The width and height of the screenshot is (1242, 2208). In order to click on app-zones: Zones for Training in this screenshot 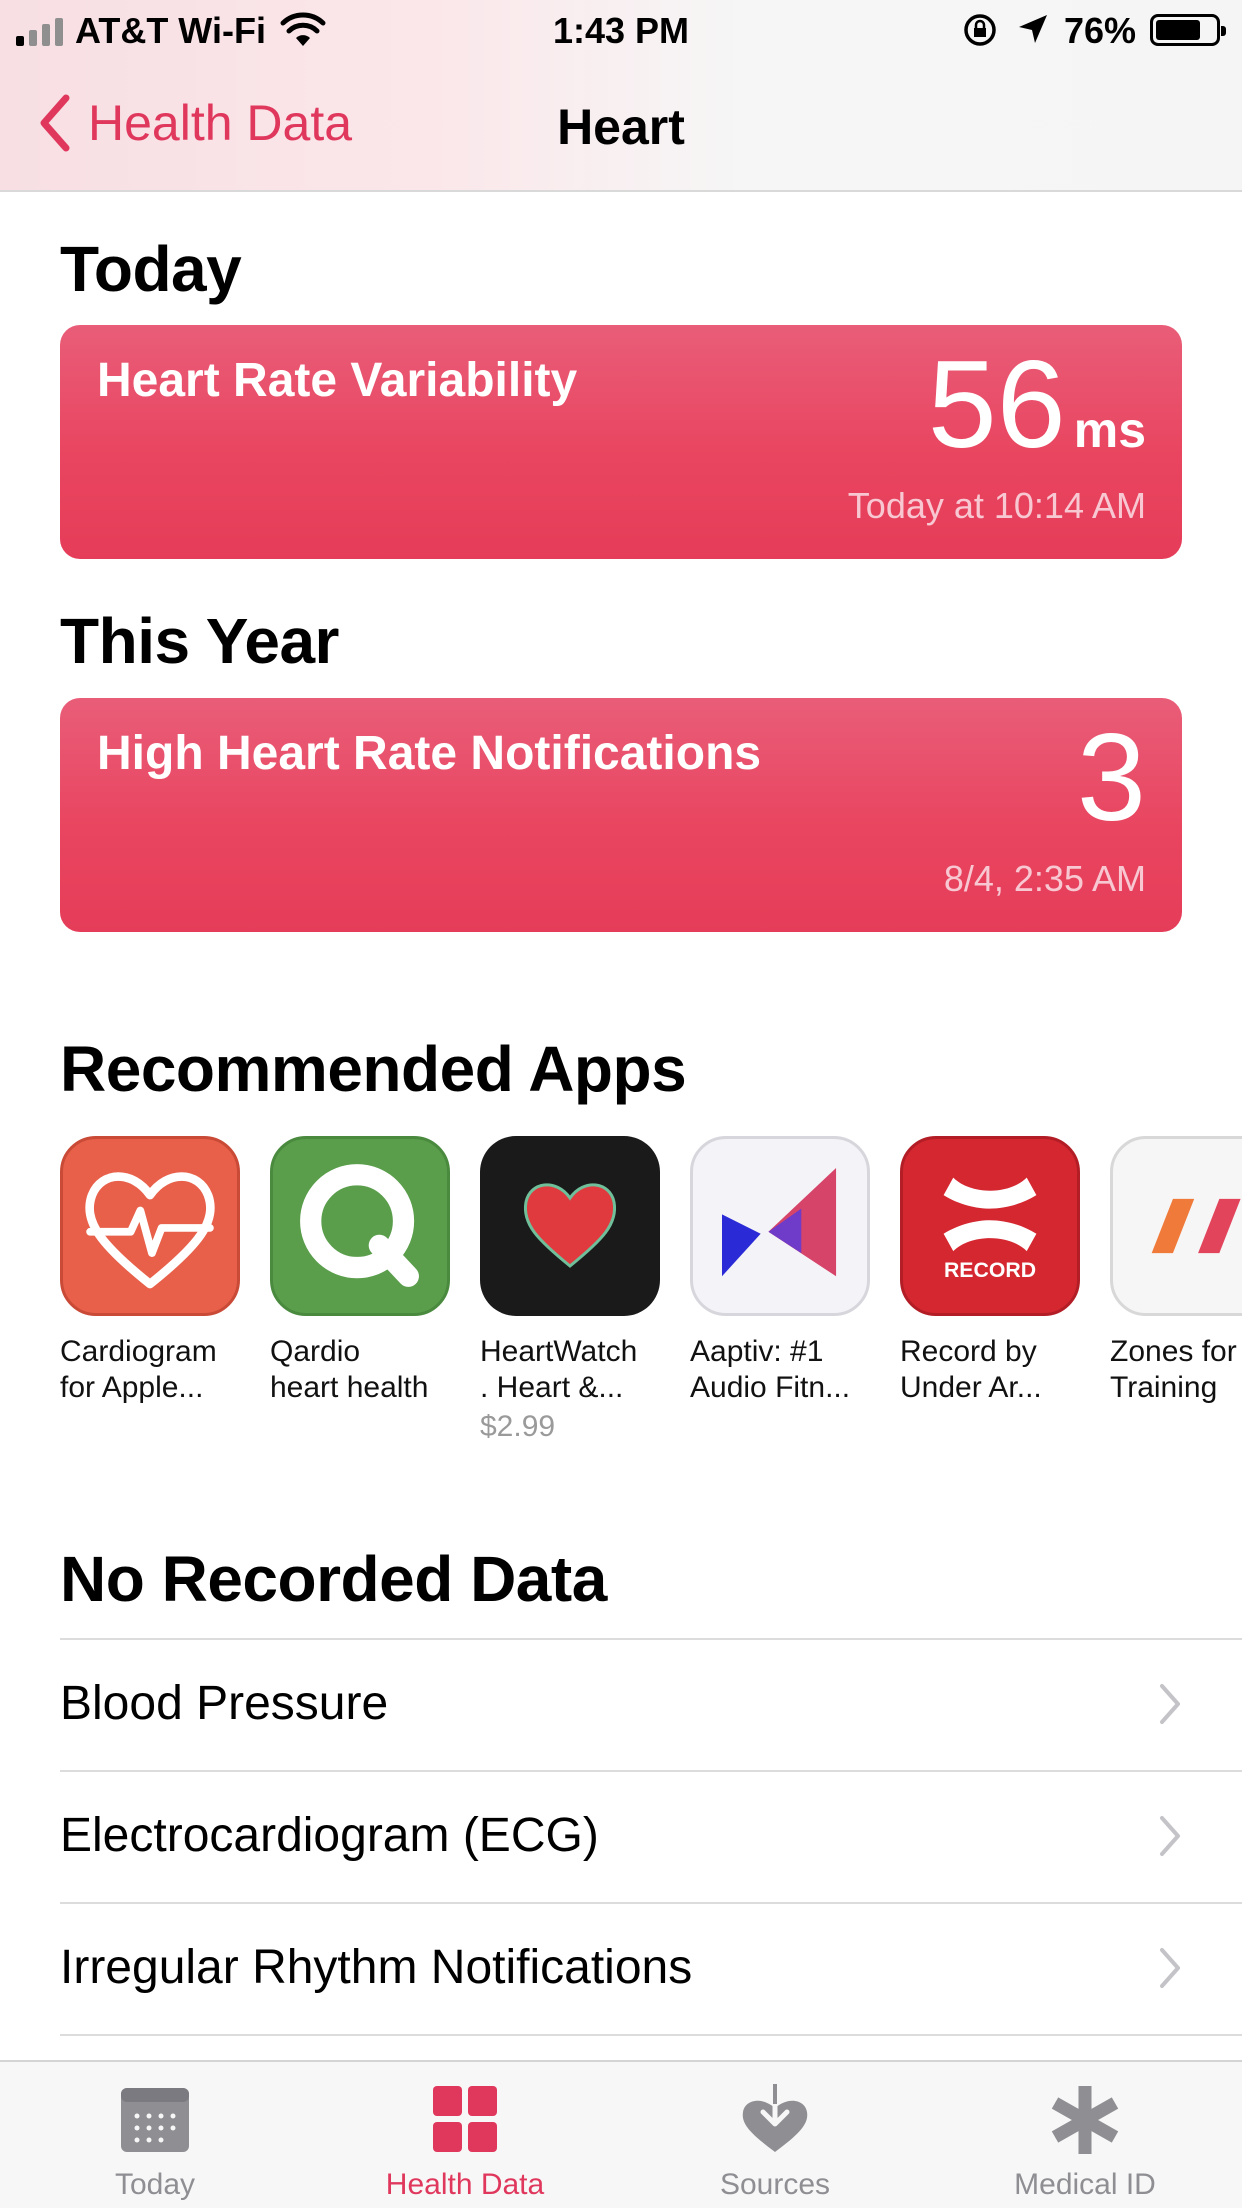, I will do `click(1176, 1271)`.